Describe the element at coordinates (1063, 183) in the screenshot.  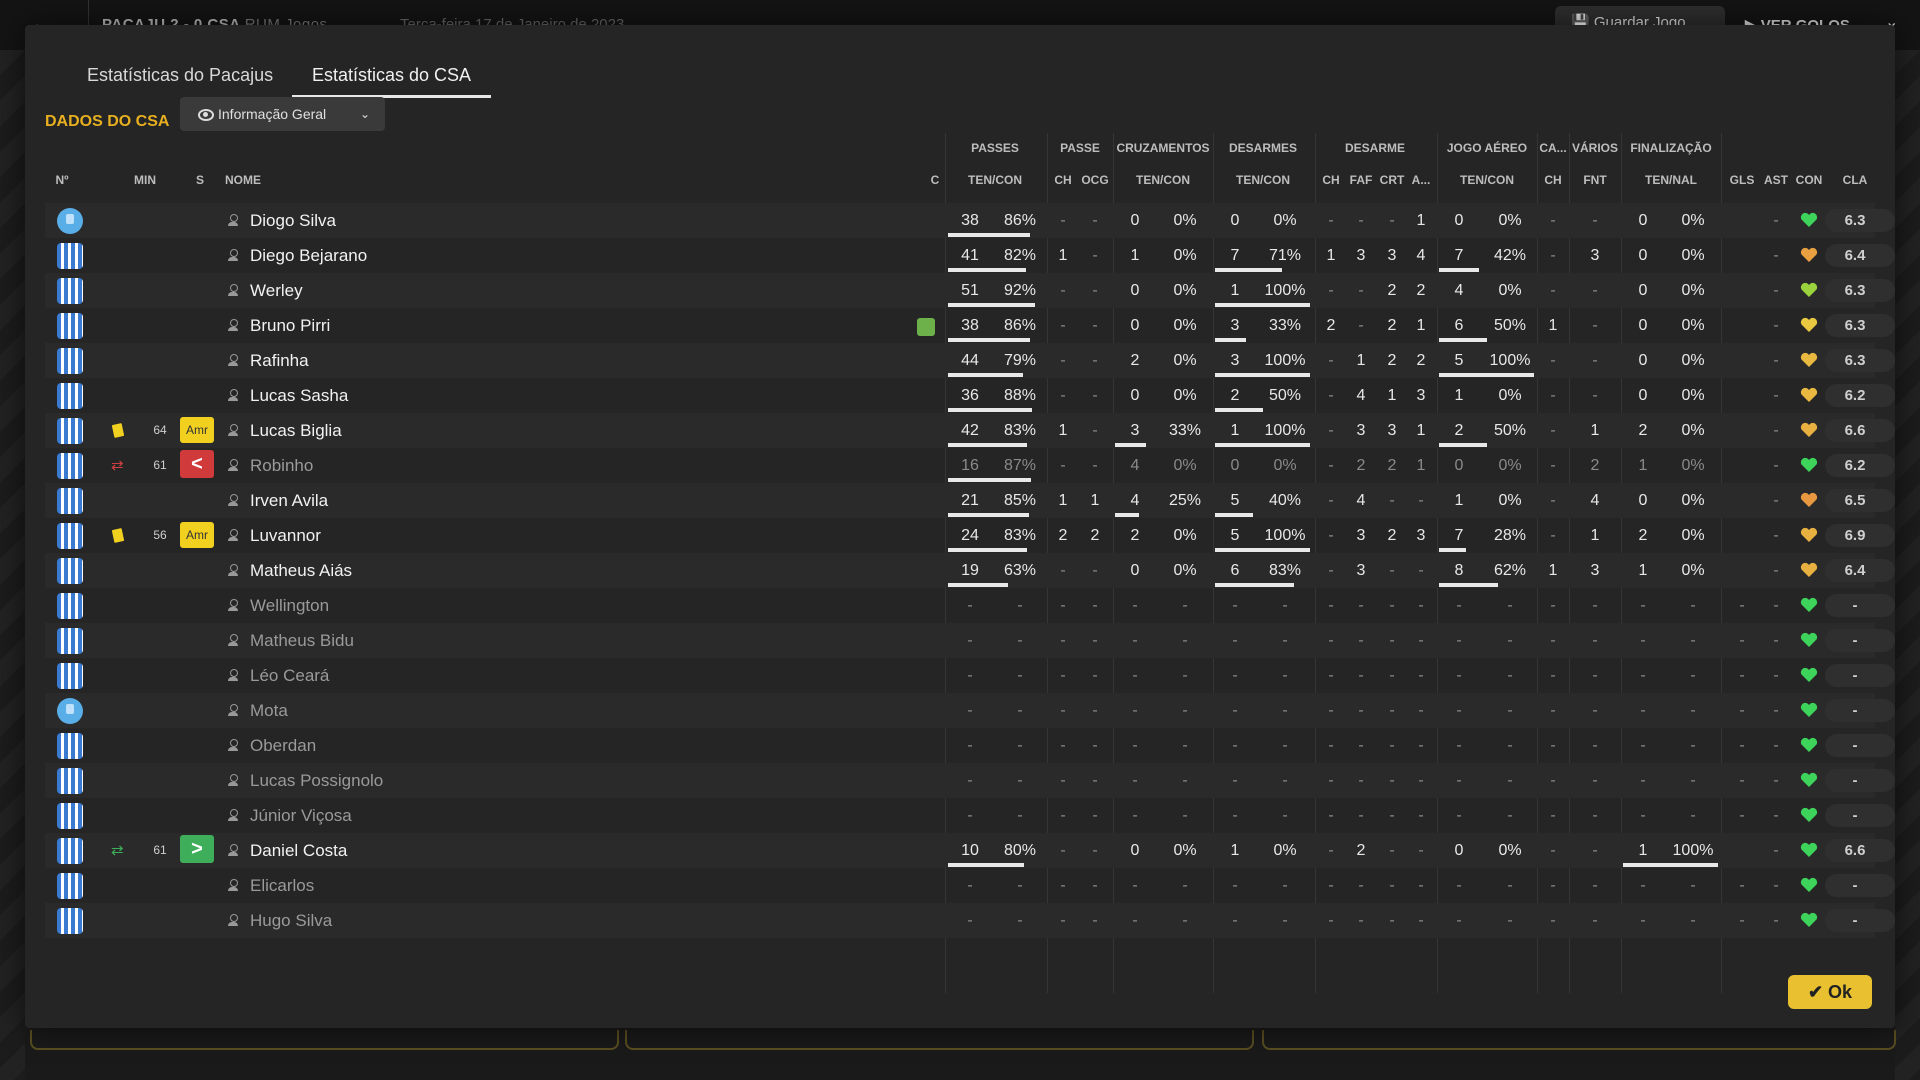
I see `col-passe-ch: CH` at that location.